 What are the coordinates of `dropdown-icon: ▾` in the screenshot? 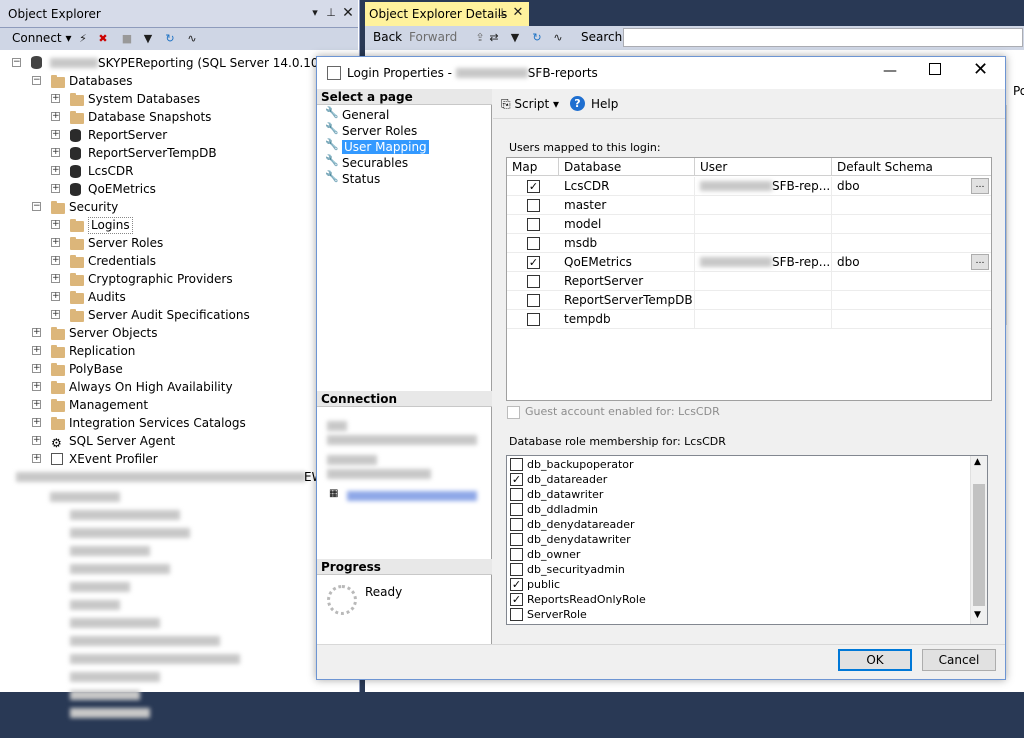 It's located at (315, 13).